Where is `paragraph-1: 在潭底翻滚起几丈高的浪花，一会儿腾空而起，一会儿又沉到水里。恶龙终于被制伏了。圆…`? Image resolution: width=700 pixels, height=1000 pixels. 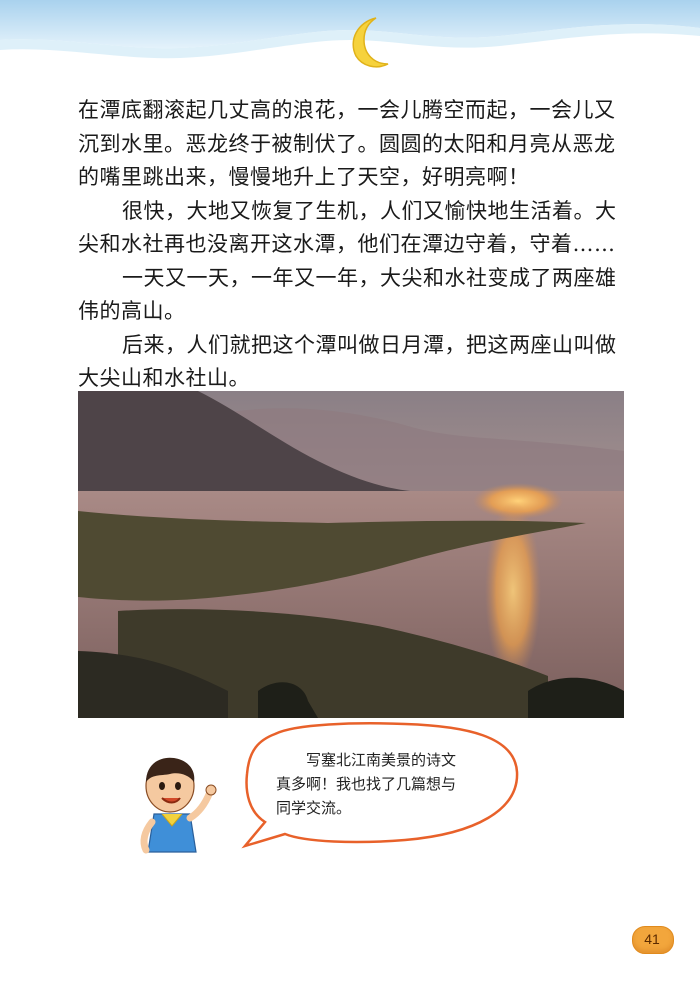 paragraph-1: 在潭底翻滚起几丈高的浪花，一会儿腾空而起，一会儿又沉到水里。恶龙终于被制伏了。圆… is located at coordinates (347, 143).